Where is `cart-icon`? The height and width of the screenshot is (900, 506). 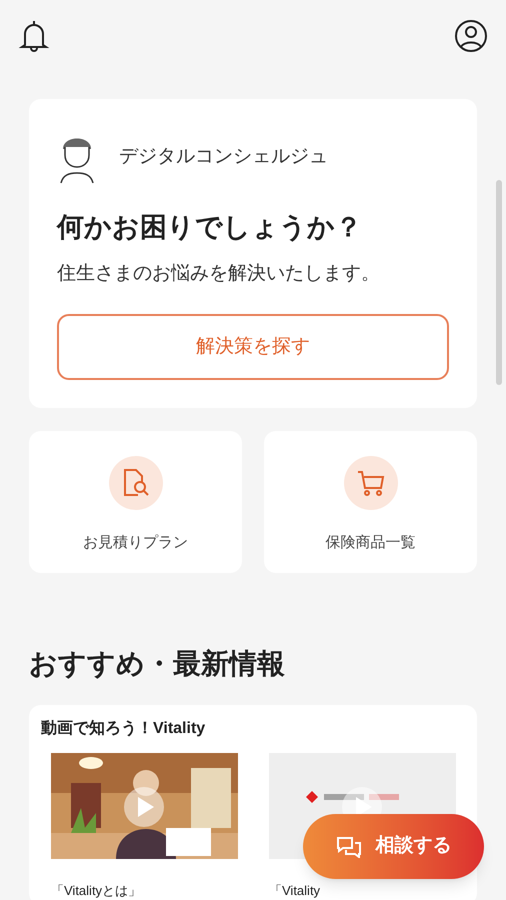
cart-icon is located at coordinates (371, 483).